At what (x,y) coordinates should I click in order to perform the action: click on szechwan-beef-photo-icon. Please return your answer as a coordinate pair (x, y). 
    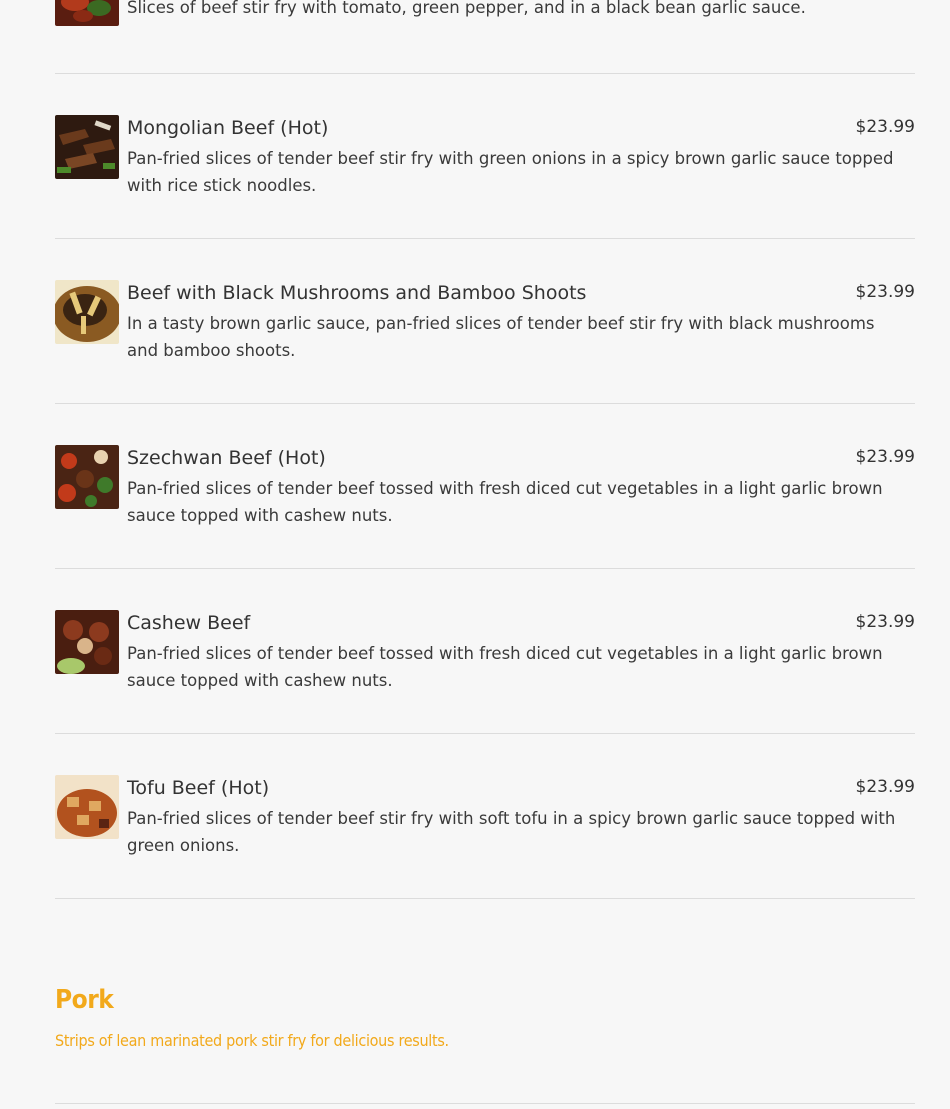
    Looking at the image, I should click on (87, 477).